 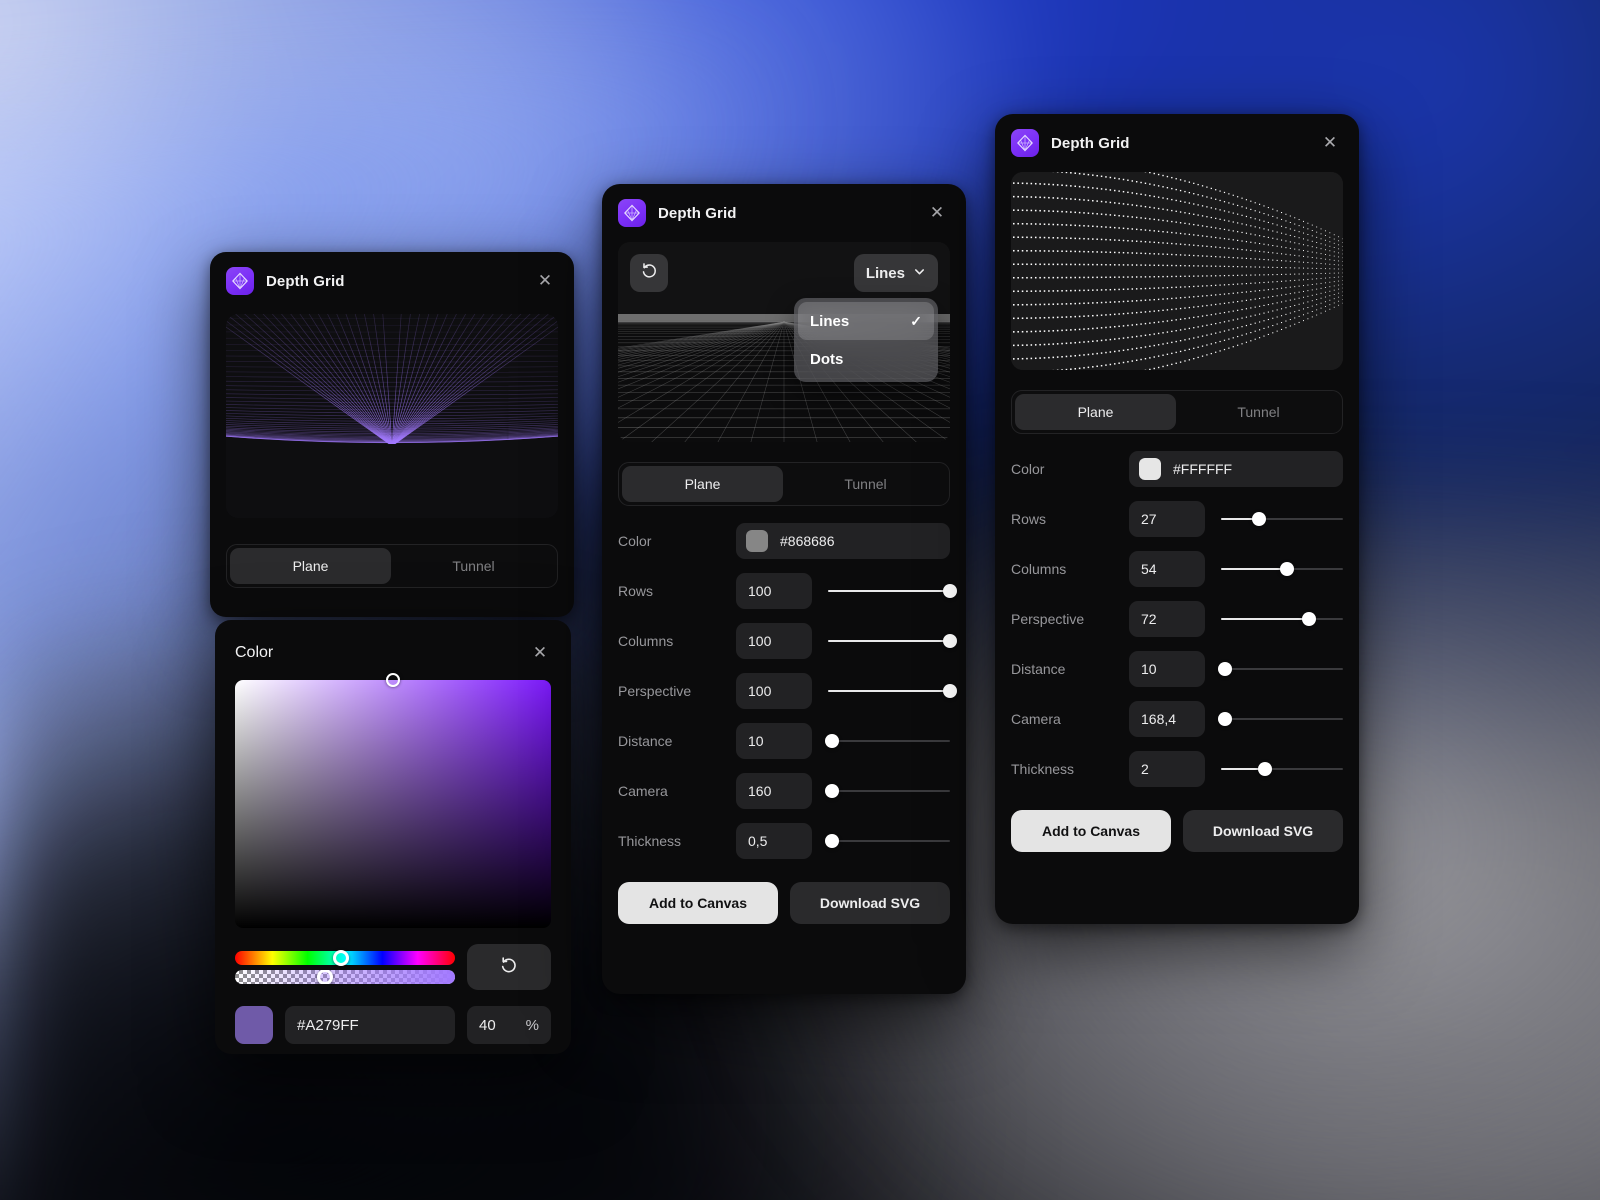 What do you see at coordinates (843, 541) in the screenshot?
I see `color-input: #868686` at bounding box center [843, 541].